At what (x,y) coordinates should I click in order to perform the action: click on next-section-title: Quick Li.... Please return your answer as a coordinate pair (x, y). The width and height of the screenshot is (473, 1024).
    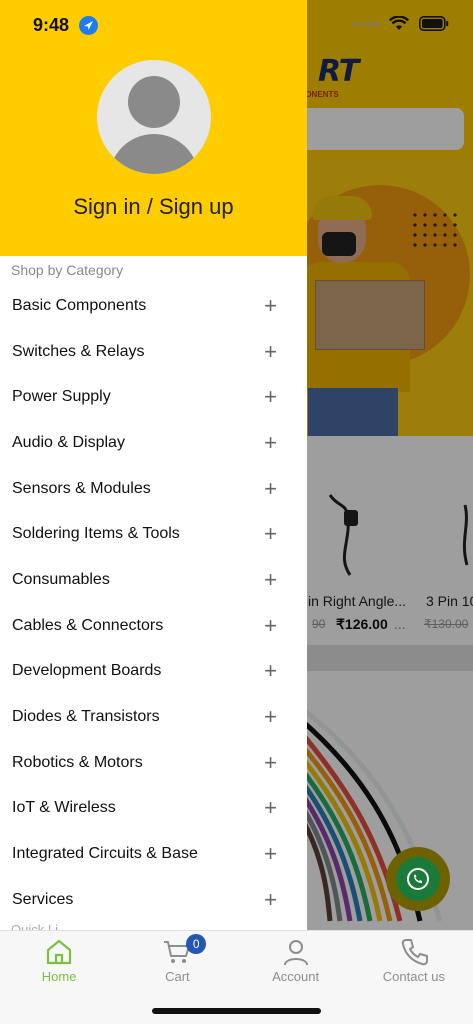
    Looking at the image, I should click on (40, 926).